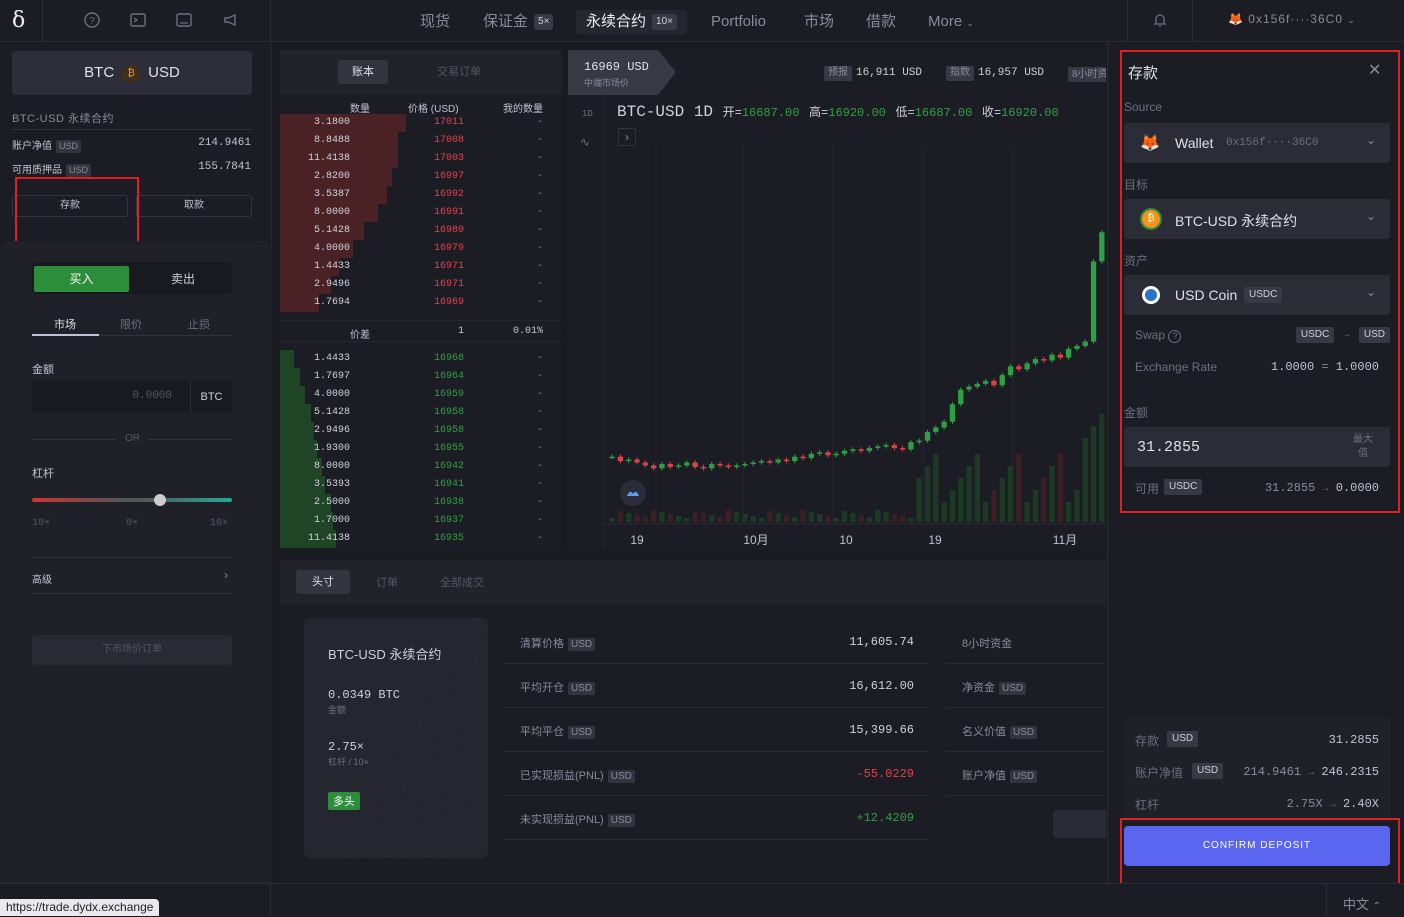 This screenshot has width=1404, height=917. What do you see at coordinates (363, 72) in the screenshot?
I see `tab-orderbook: 账本` at bounding box center [363, 72].